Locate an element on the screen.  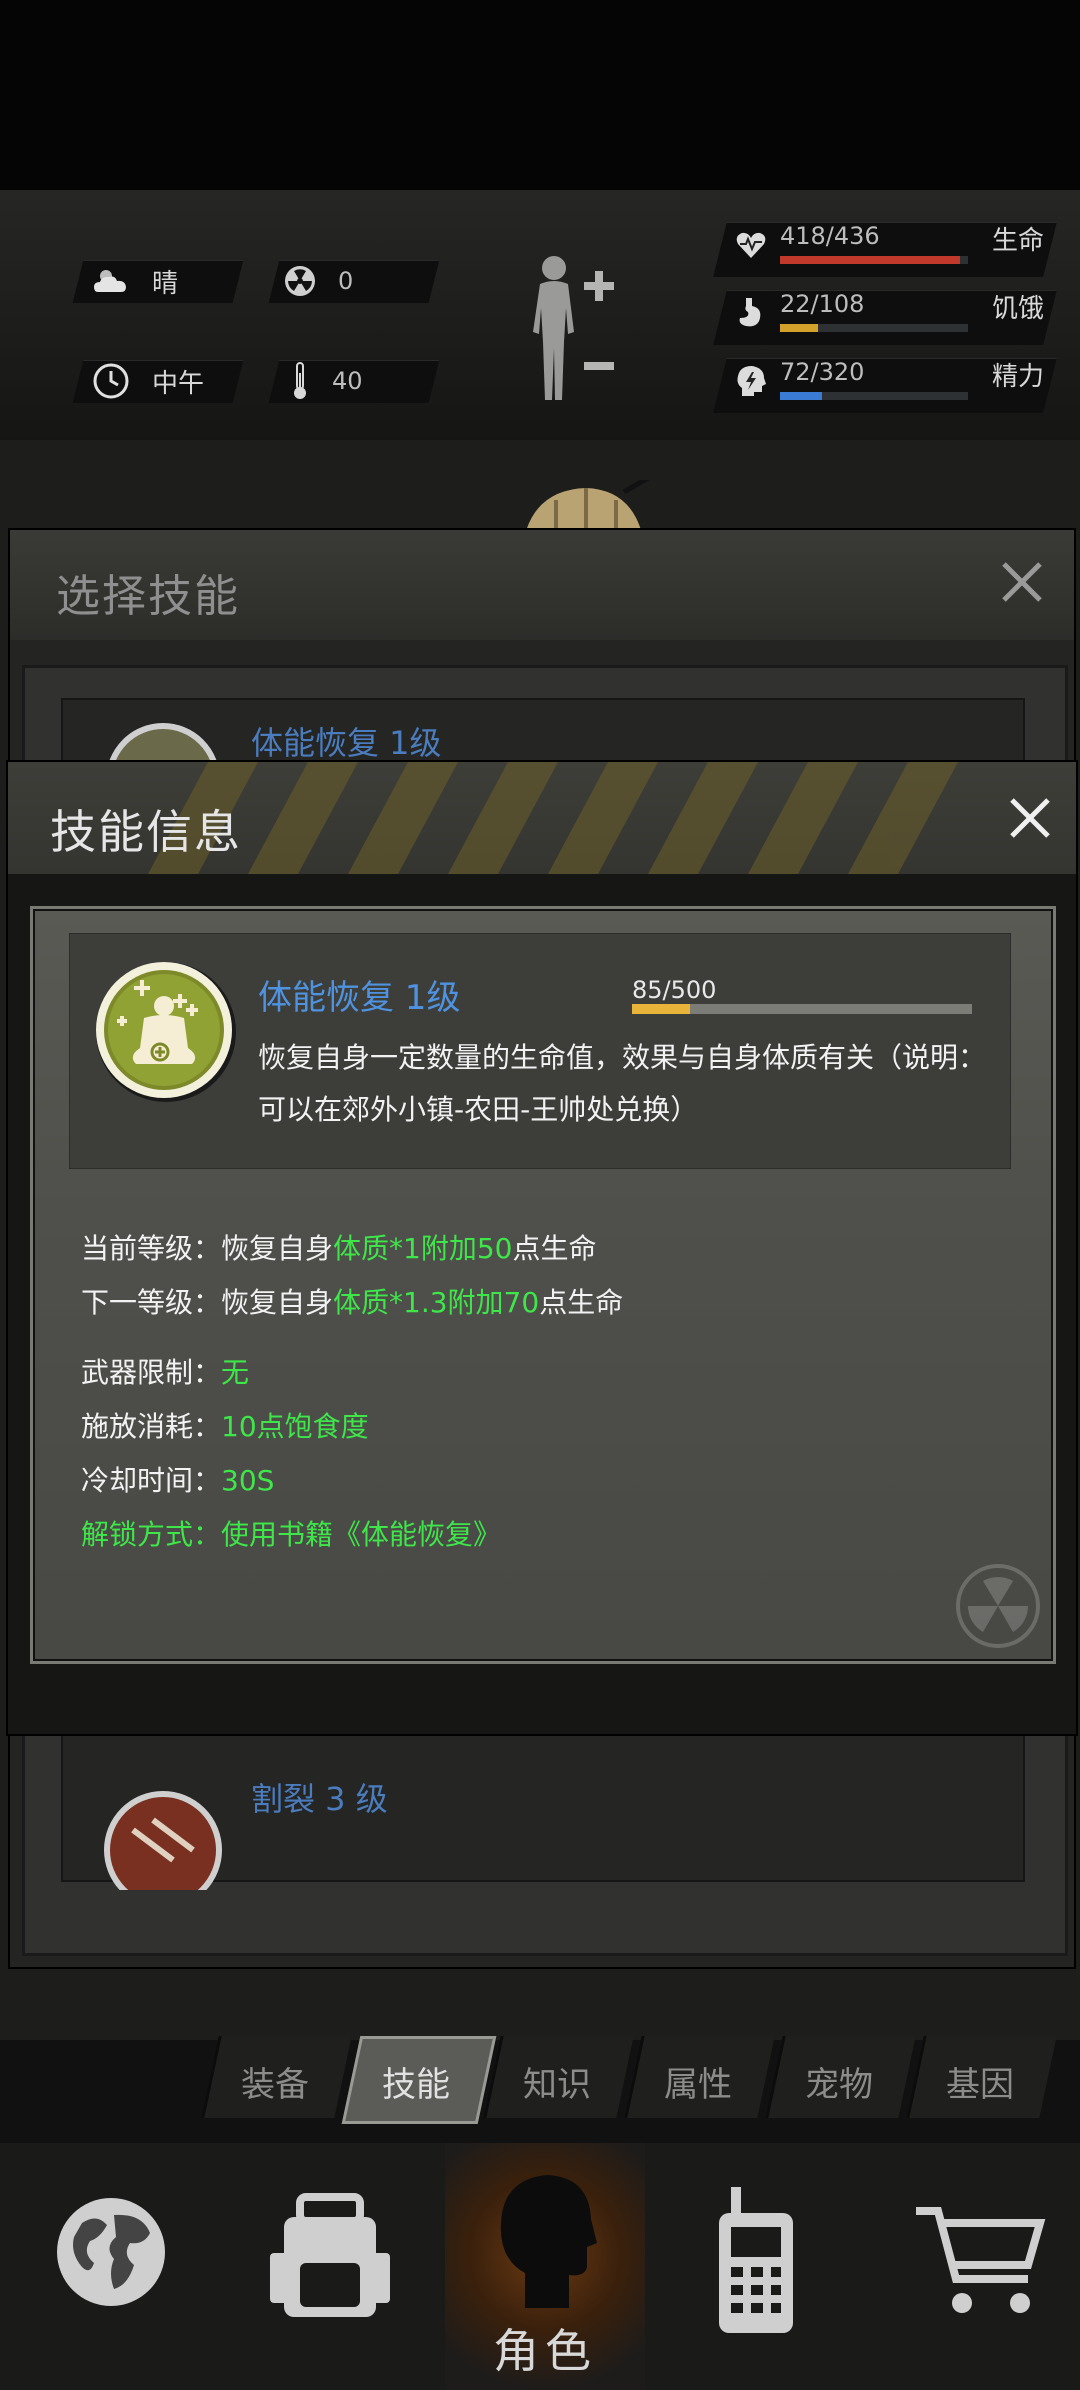
stats-panel: 418/436 生命 22/108 饥饿 72/320 精力 is located at coordinates (886, 316).